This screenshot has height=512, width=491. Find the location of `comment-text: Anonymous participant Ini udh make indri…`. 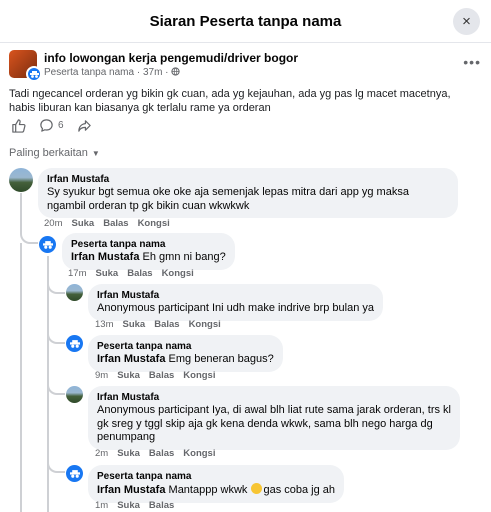

comment-text: Anonymous participant Ini udh make indri… is located at coordinates (235, 308).